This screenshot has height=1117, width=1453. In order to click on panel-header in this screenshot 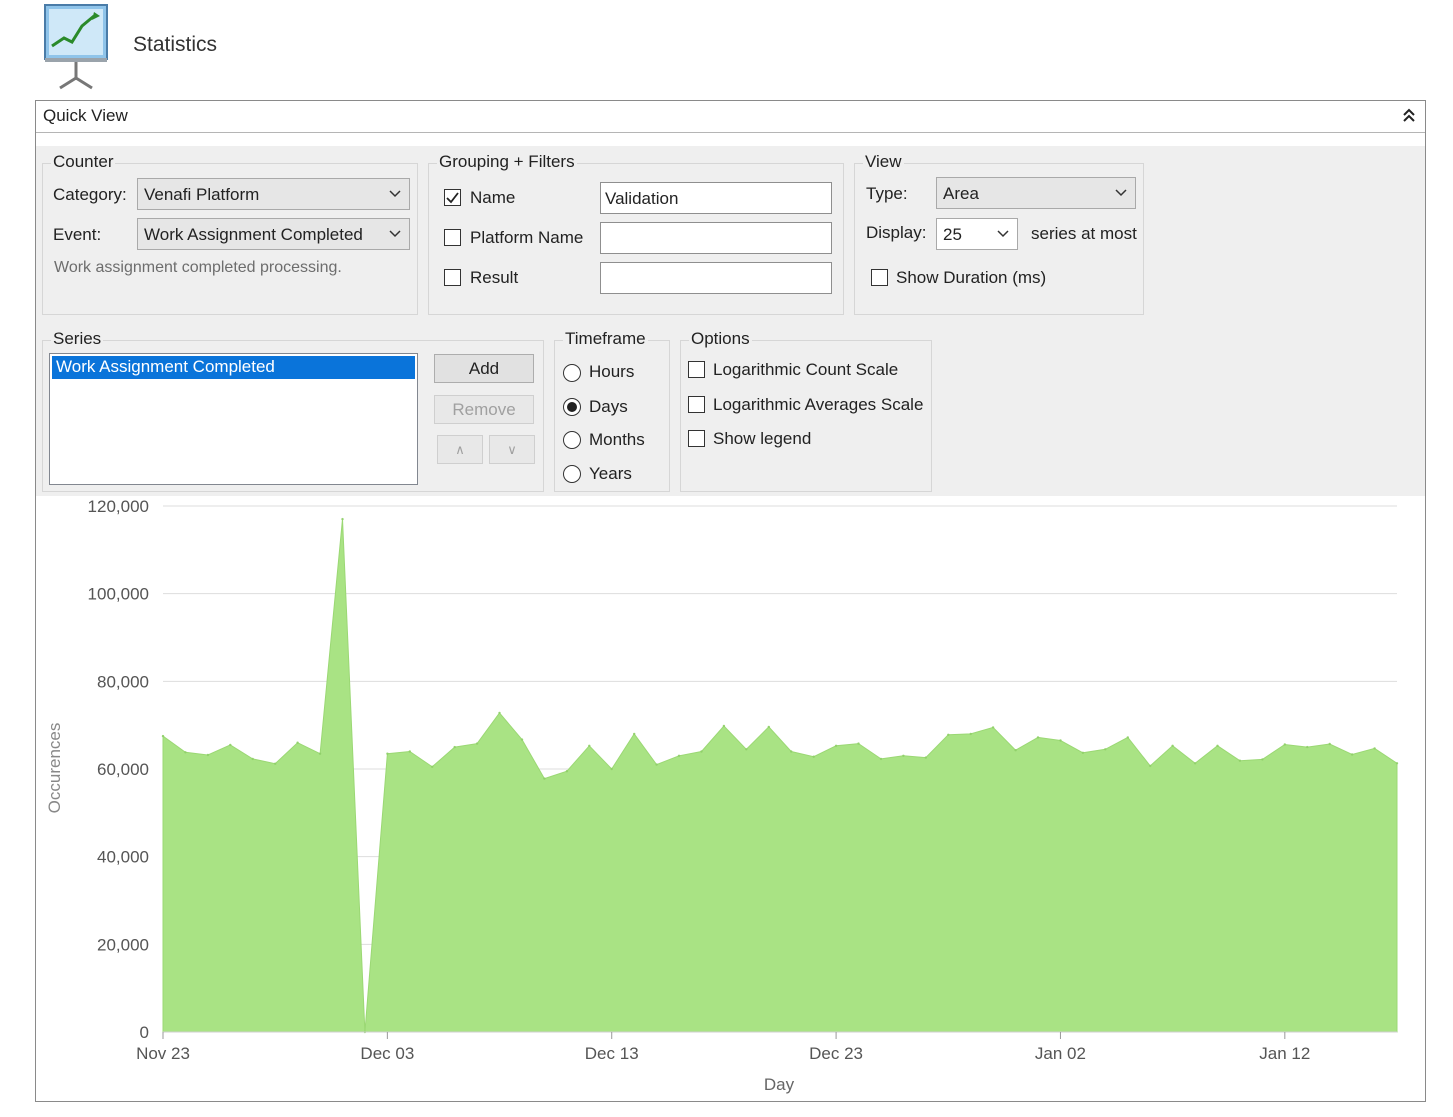, I will do `click(730, 117)`.